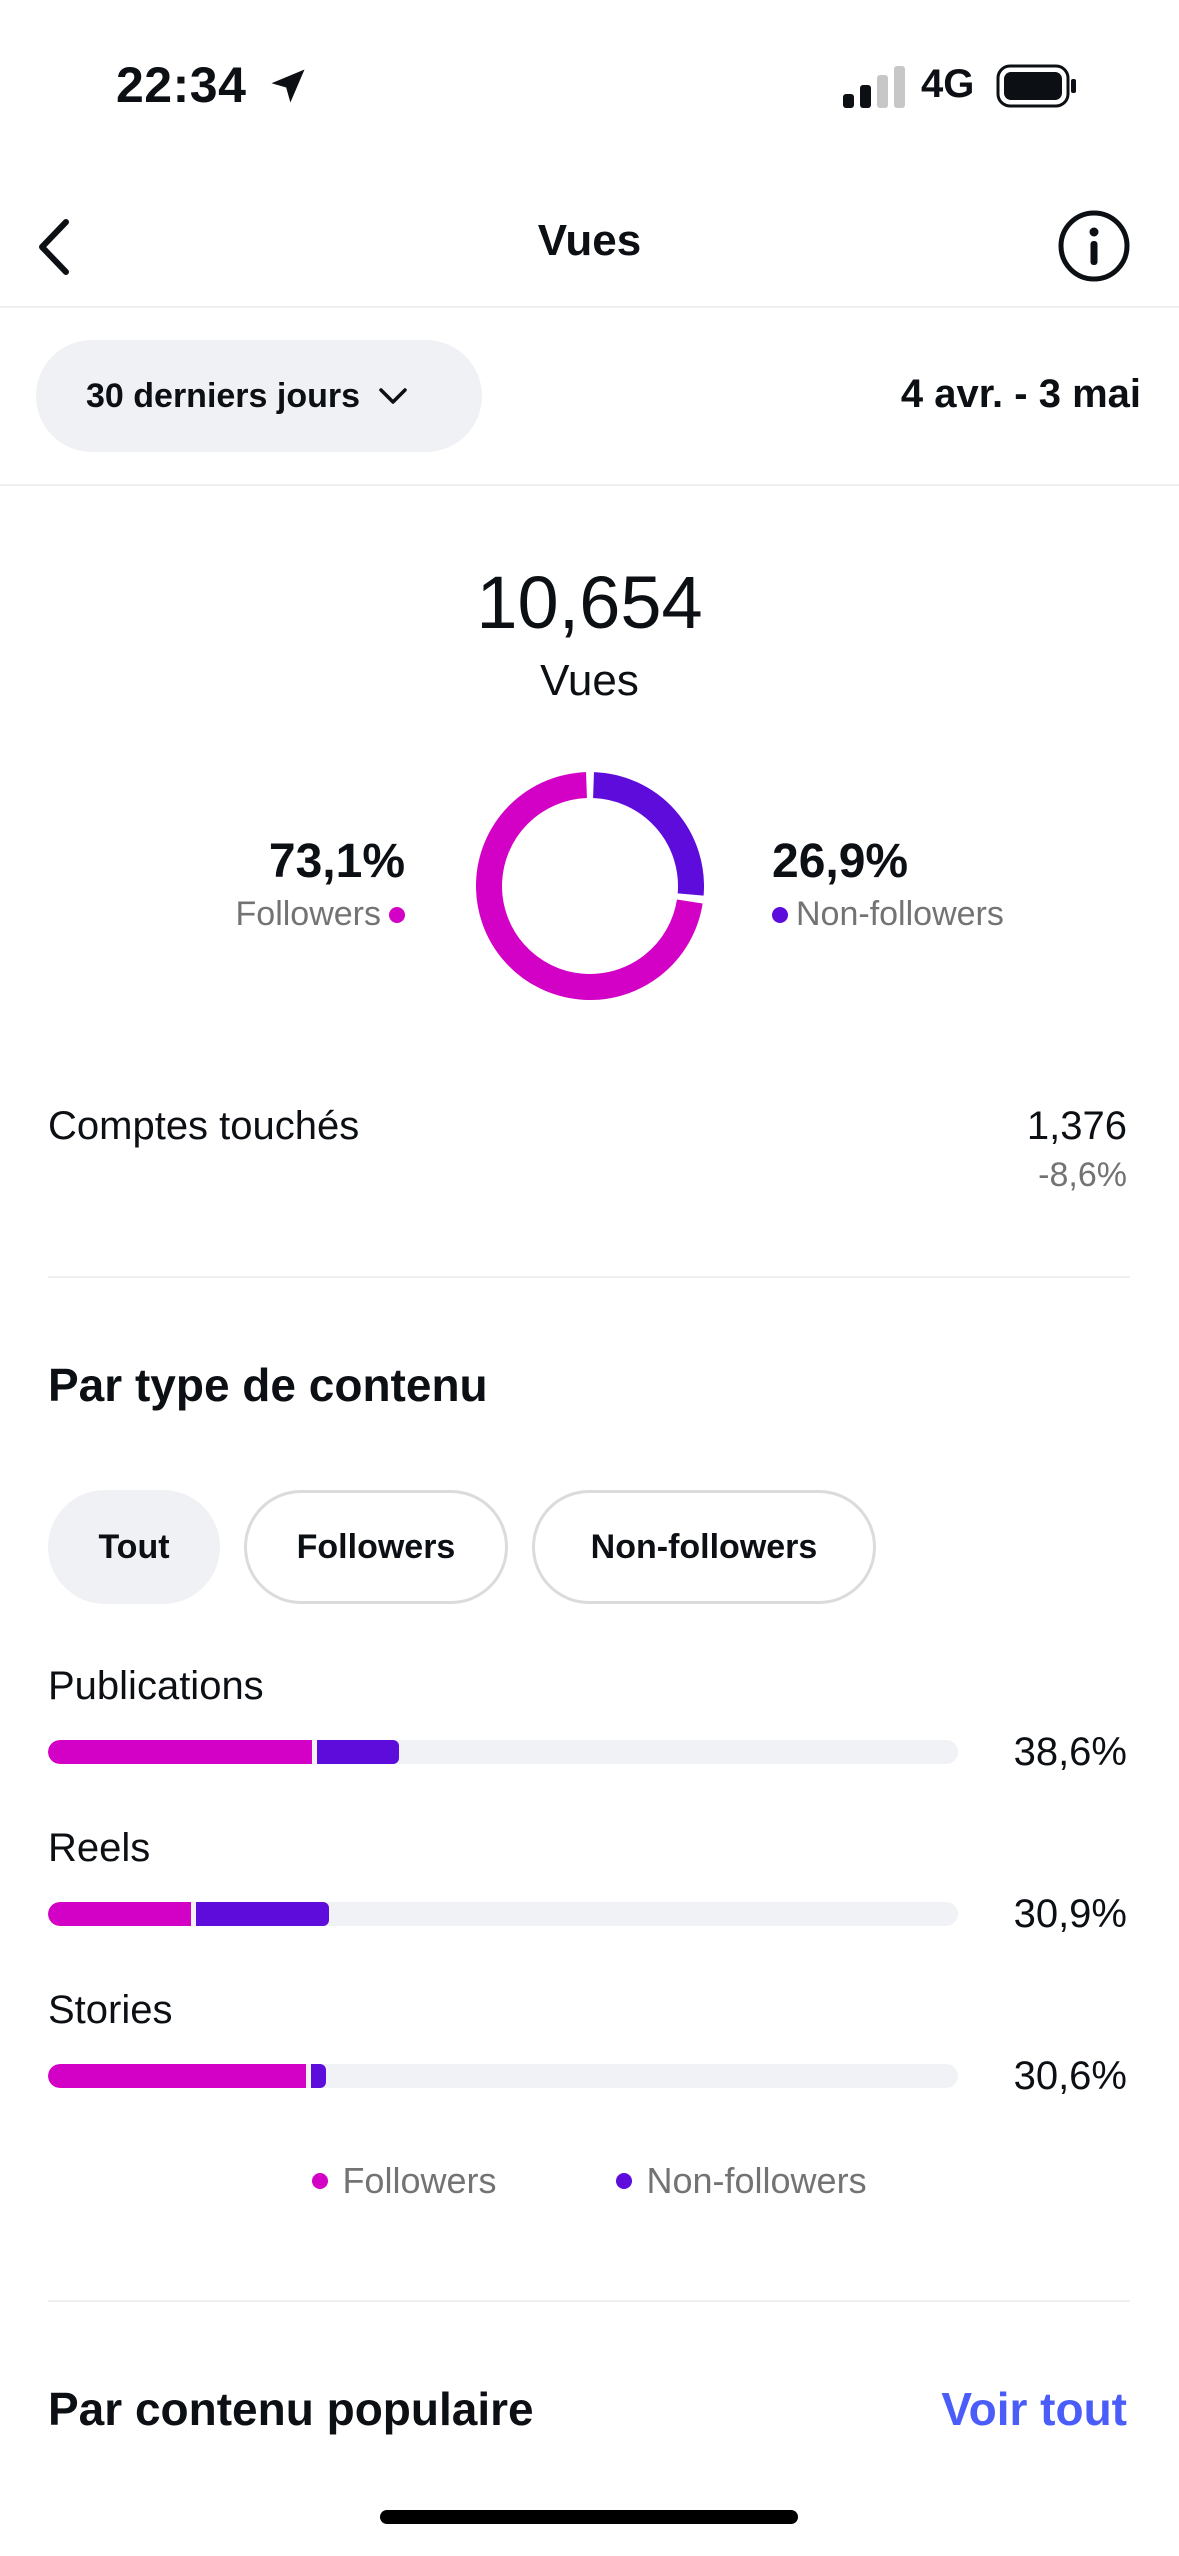 The height and width of the screenshot is (2556, 1179). What do you see at coordinates (756, 2180) in the screenshot?
I see `legend-non-followers-label: Non-followers` at bounding box center [756, 2180].